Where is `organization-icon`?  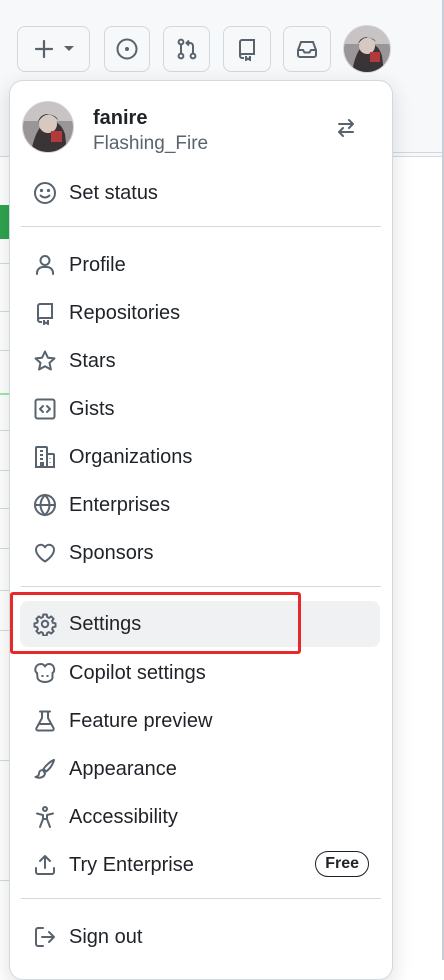
organization-icon is located at coordinates (45, 457).